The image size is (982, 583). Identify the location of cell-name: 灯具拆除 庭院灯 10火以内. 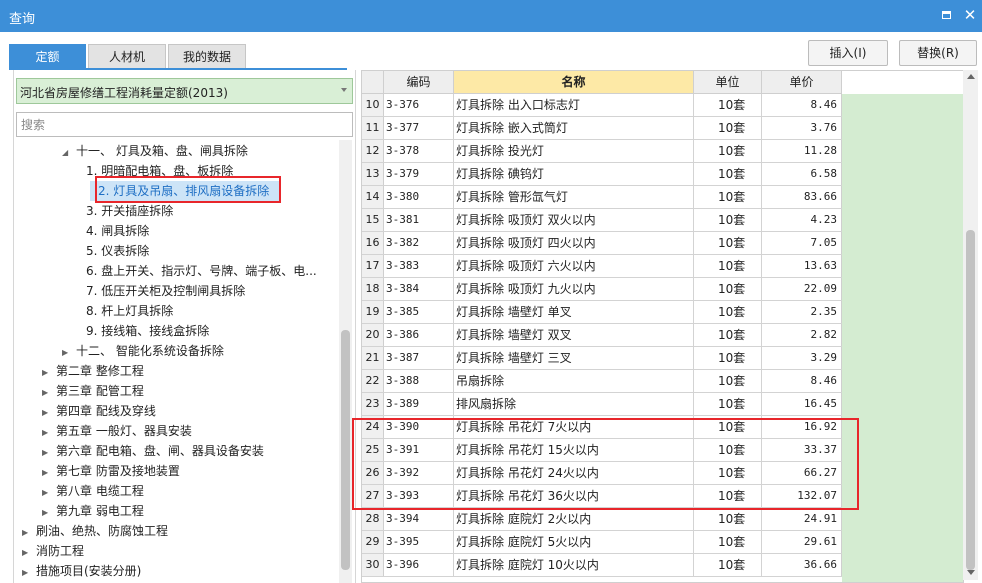
(574, 565).